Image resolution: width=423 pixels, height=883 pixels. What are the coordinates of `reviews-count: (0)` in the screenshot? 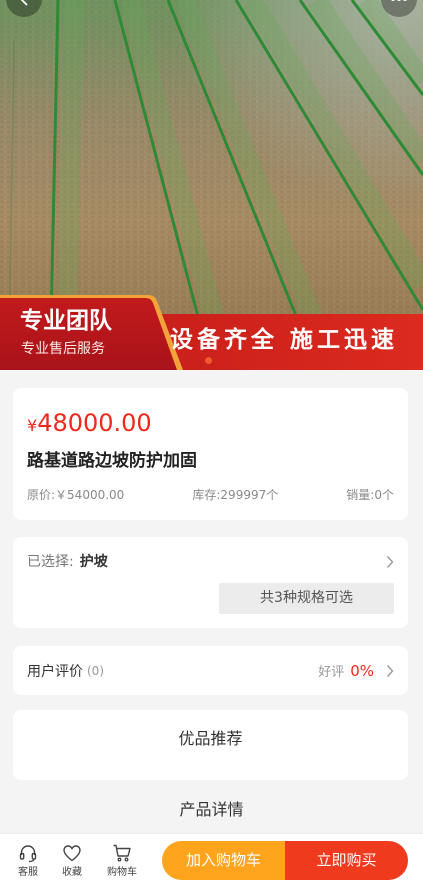 It's located at (95, 670).